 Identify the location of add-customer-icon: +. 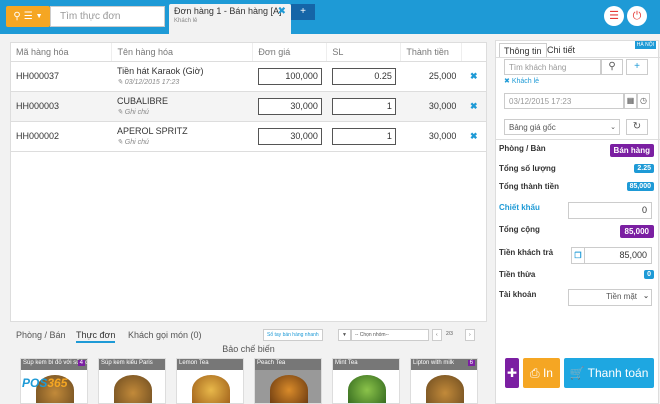
(637, 67).